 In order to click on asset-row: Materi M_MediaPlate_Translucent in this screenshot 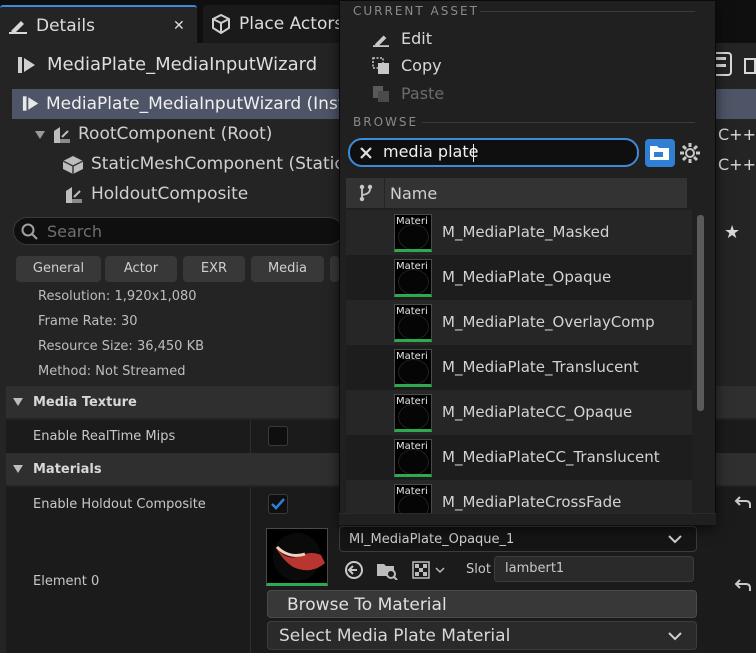, I will do `click(519, 367)`.